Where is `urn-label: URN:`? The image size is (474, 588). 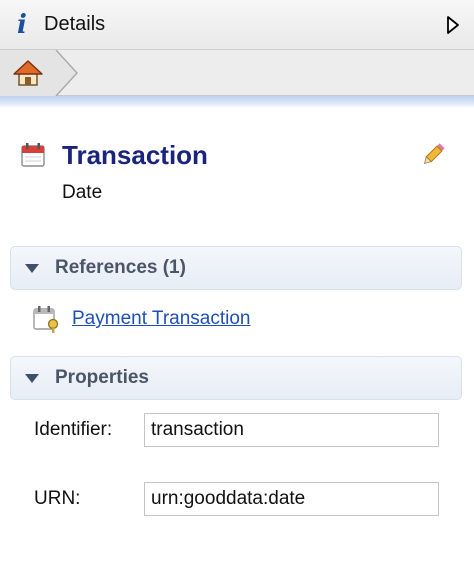 urn-label: URN: is located at coordinates (57, 498).